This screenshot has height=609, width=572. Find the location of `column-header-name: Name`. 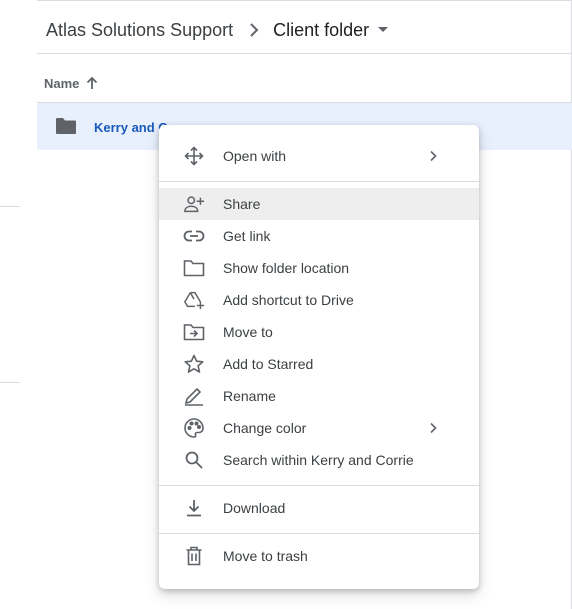

column-header-name: Name is located at coordinates (71, 83).